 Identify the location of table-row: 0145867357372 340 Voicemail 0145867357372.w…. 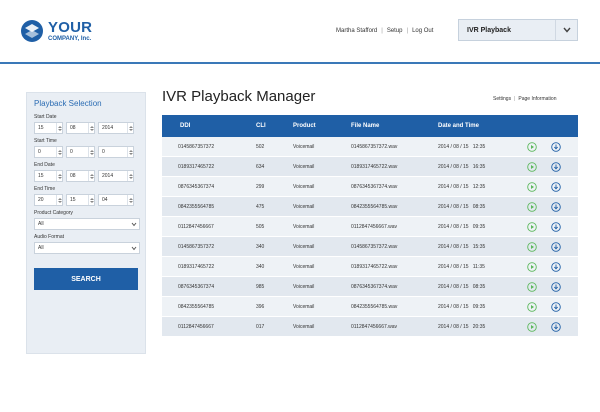
(370, 247).